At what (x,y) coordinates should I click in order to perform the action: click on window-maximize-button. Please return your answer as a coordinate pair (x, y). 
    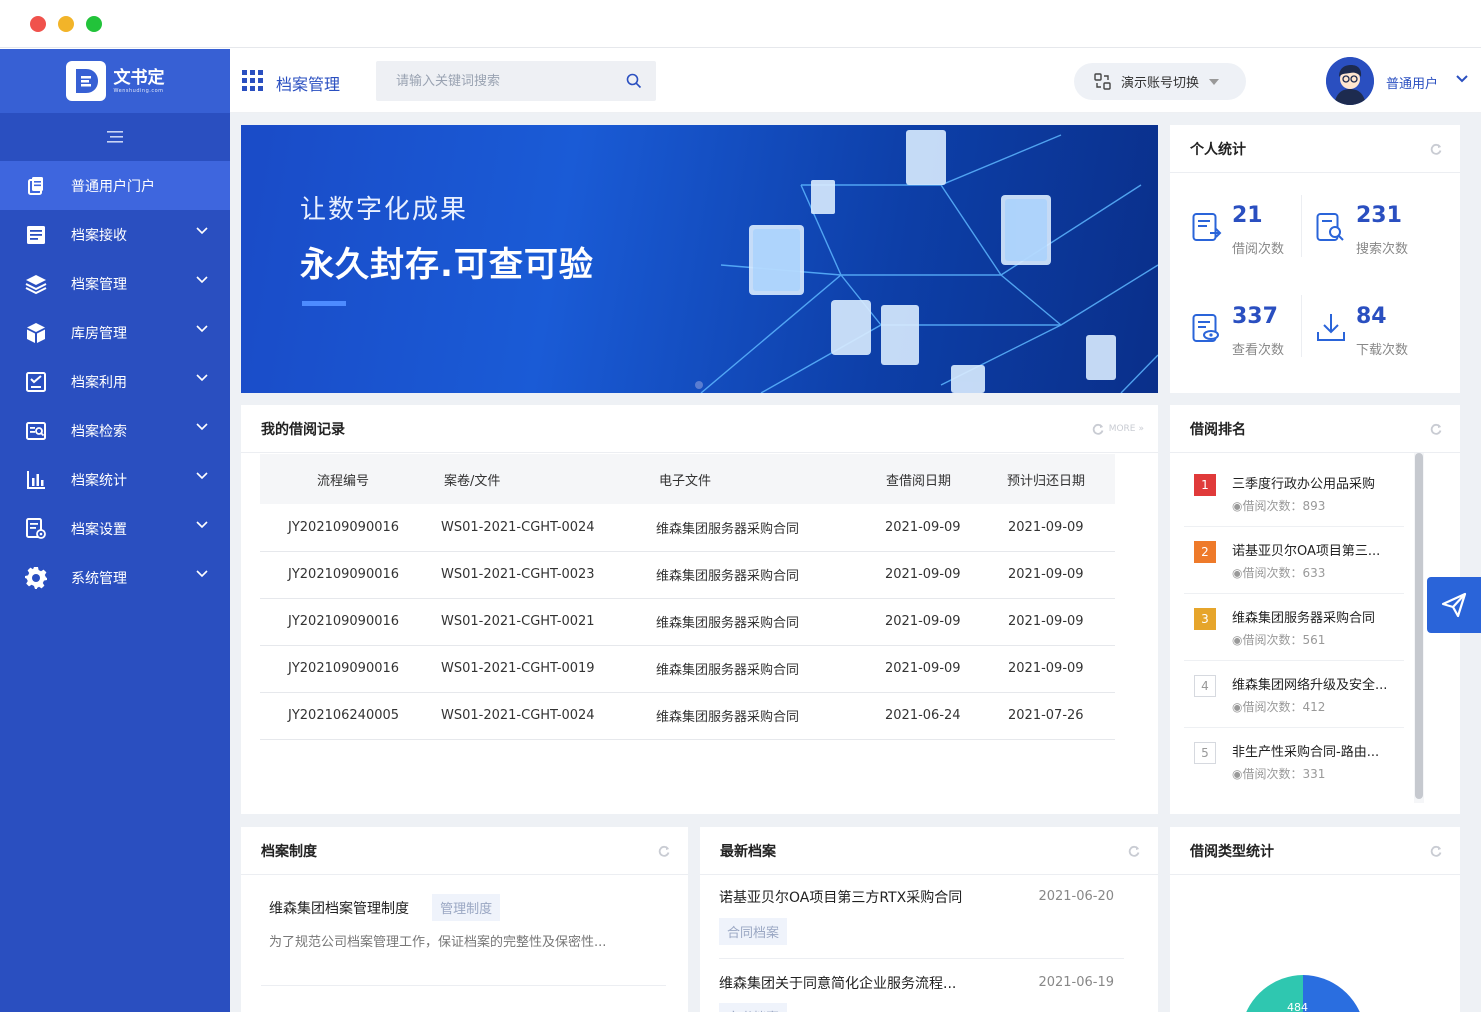
    Looking at the image, I should click on (94, 24).